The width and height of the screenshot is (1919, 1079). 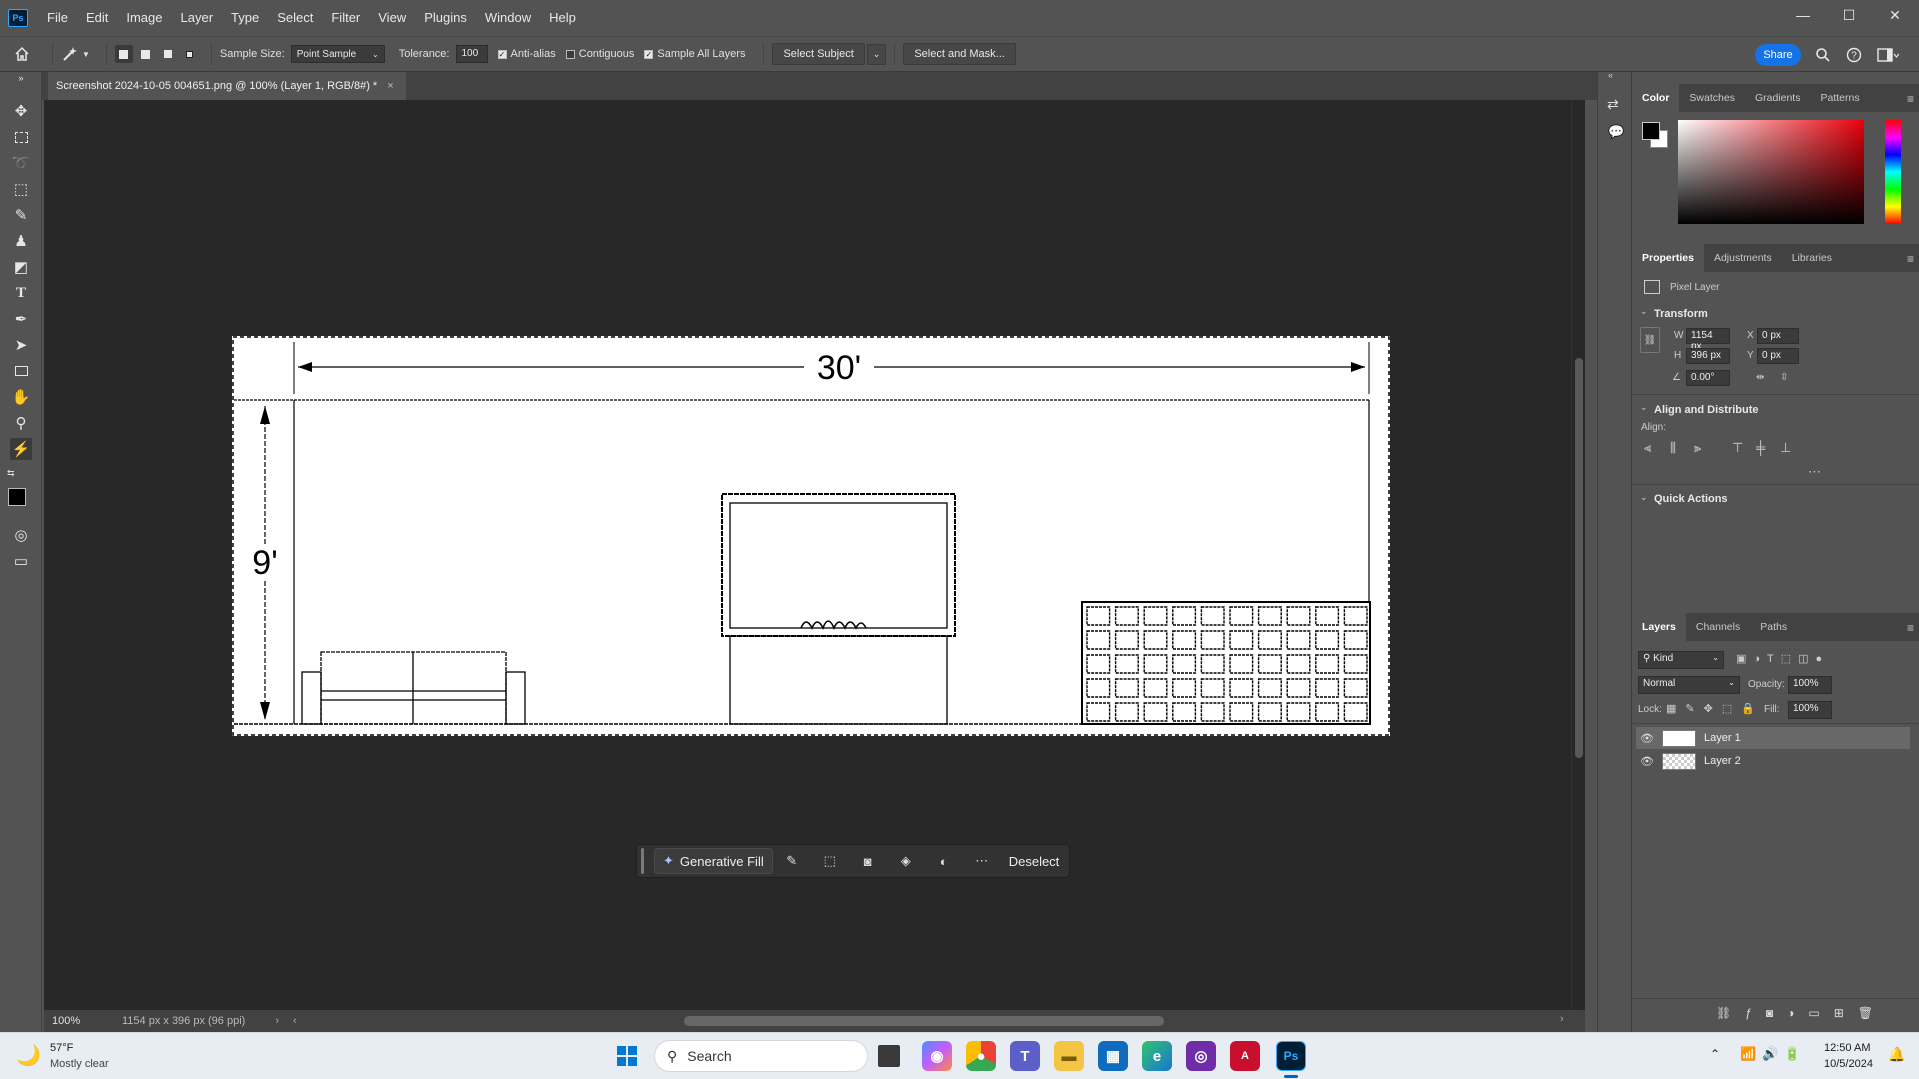 What do you see at coordinates (123, 54) in the screenshot?
I see `new-selection-button` at bounding box center [123, 54].